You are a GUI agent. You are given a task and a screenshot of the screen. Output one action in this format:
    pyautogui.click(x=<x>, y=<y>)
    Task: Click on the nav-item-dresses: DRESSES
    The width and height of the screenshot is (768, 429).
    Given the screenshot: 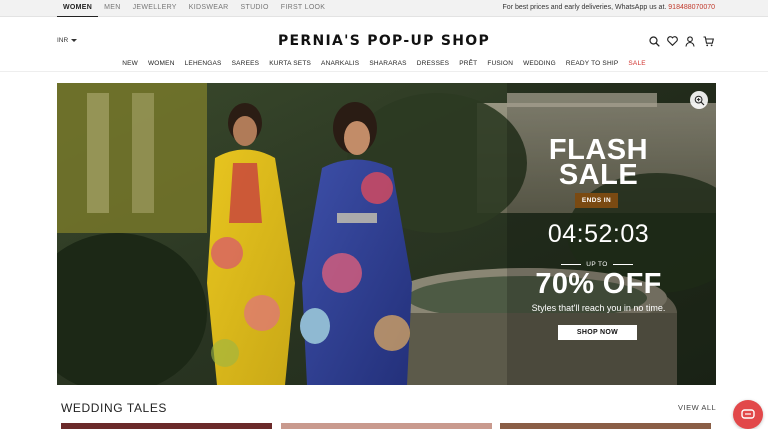 What is the action you would take?
    pyautogui.click(x=433, y=63)
    